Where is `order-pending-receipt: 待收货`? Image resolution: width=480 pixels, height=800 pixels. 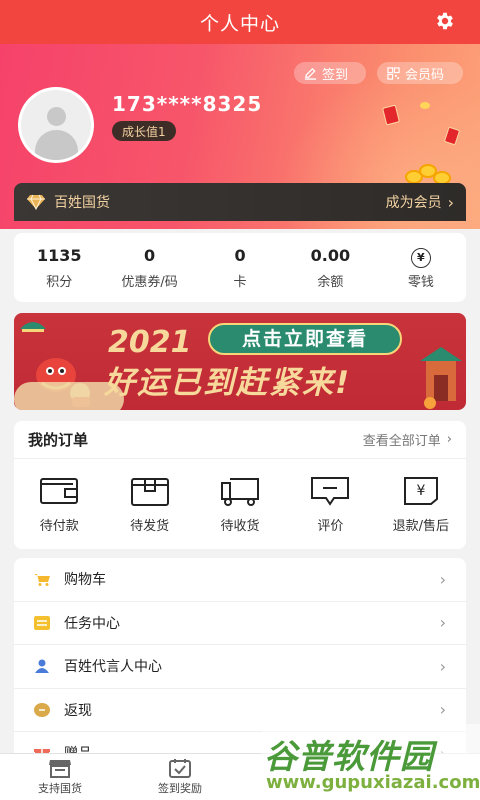
order-pending-receipt: 待收货 is located at coordinates (240, 504).